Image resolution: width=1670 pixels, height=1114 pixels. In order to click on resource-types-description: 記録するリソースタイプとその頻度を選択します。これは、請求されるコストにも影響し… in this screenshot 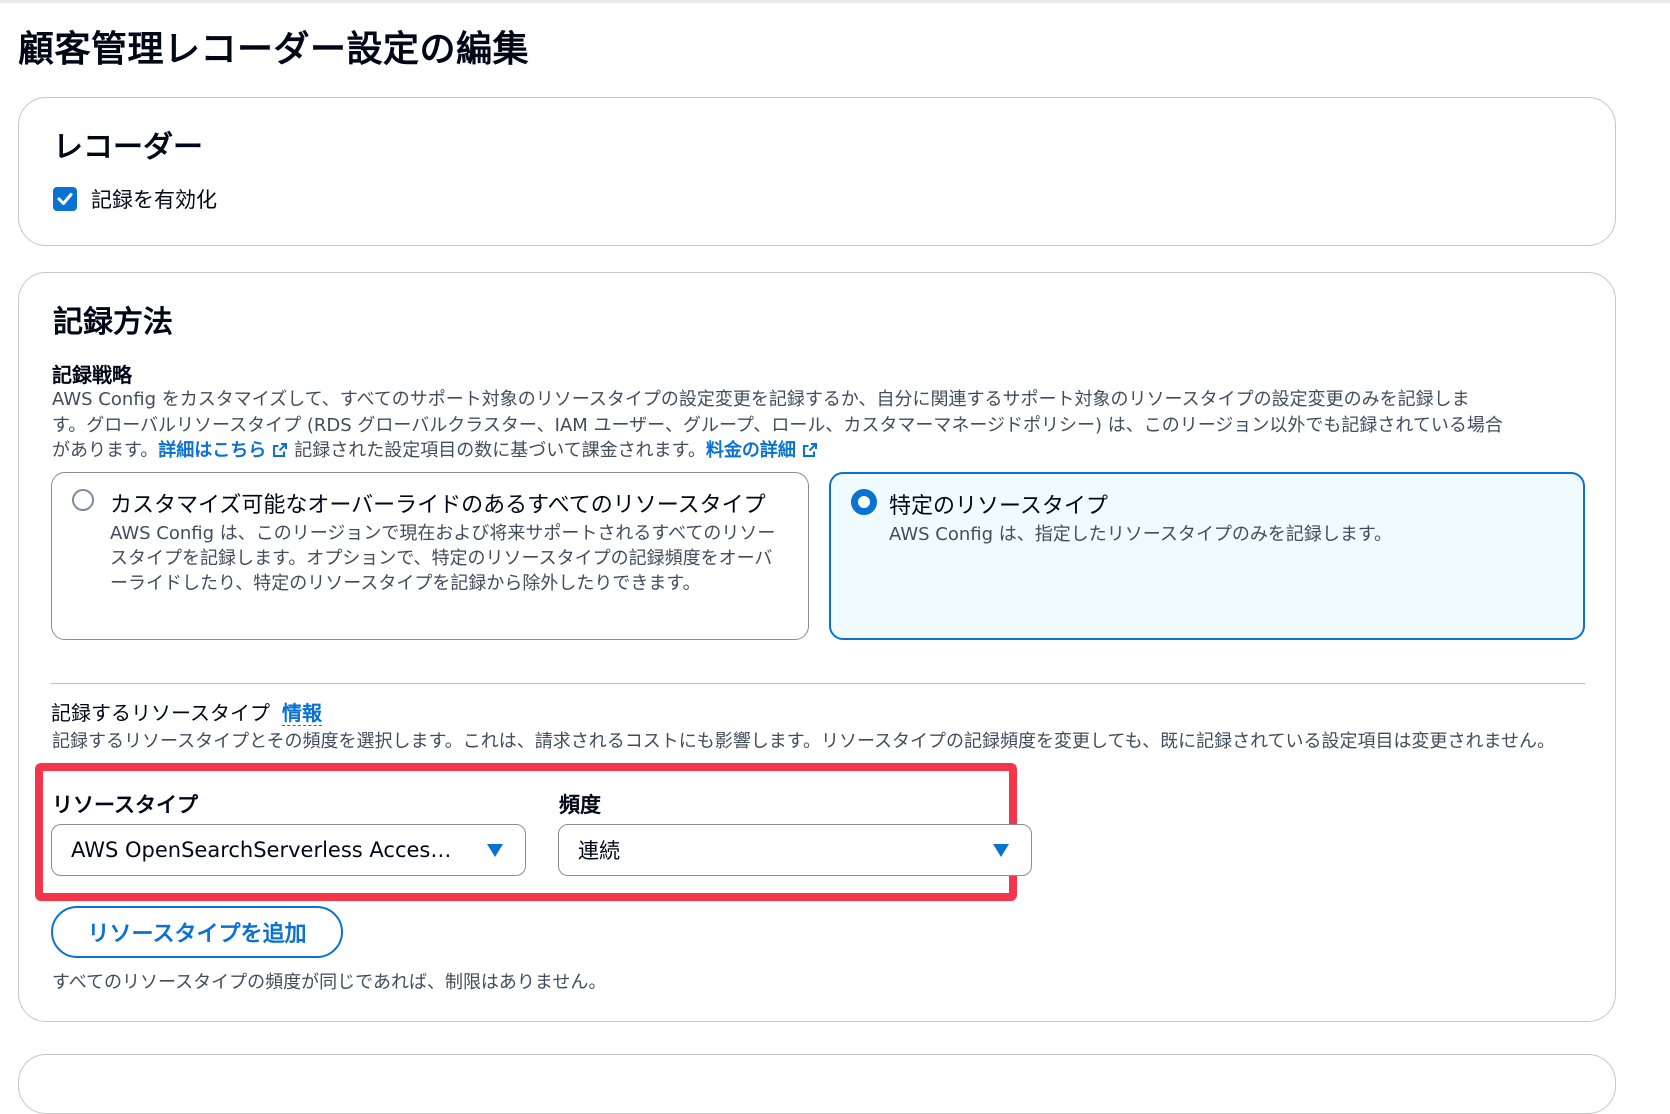, I will do `click(803, 741)`.